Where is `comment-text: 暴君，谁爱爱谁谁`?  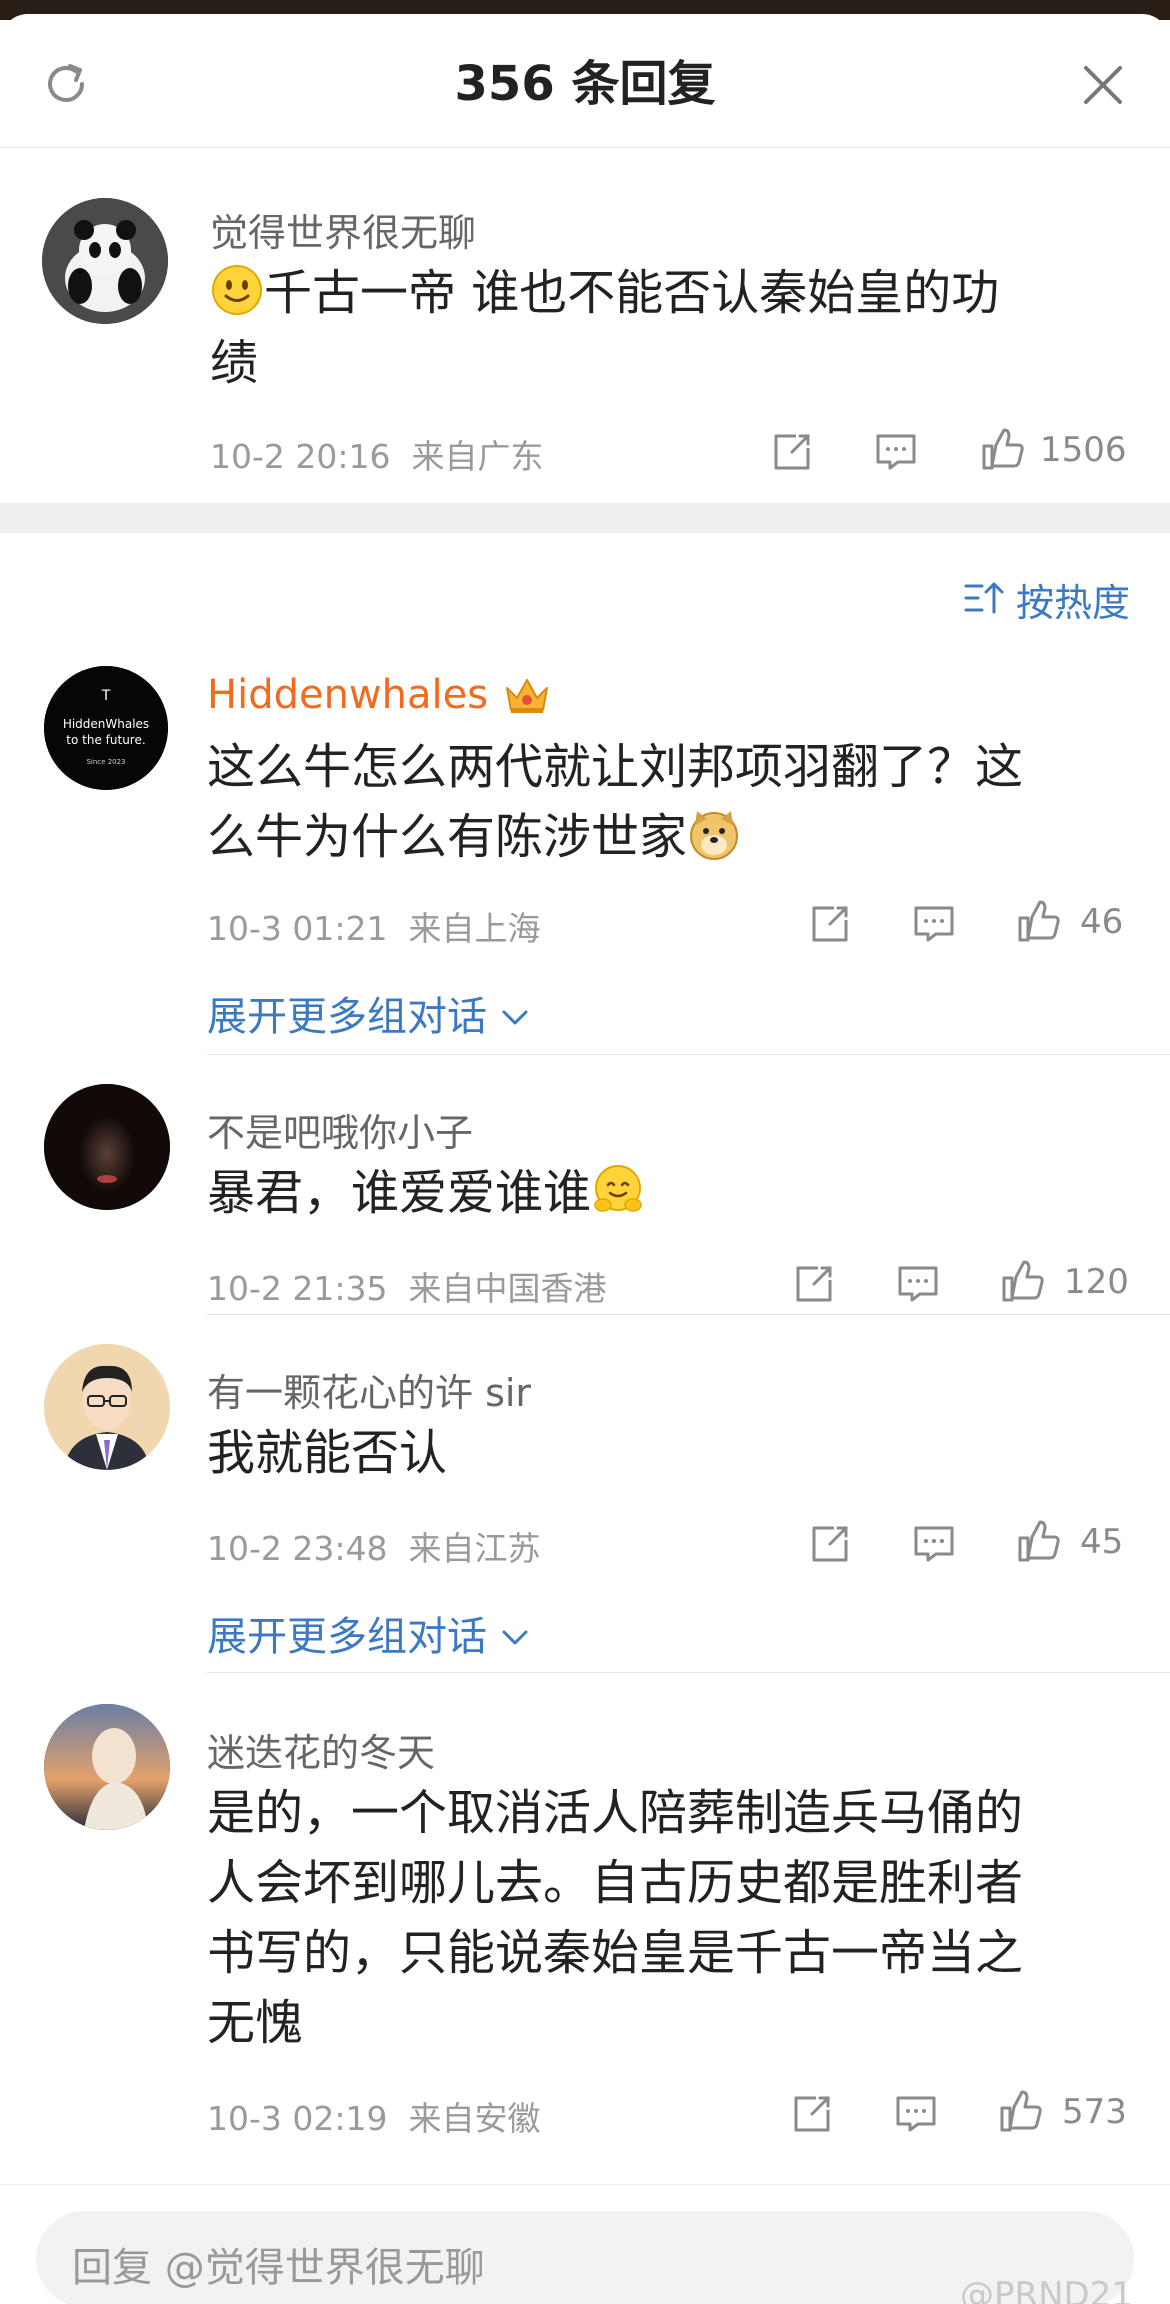 comment-text: 暴君，谁爱爱谁谁 is located at coordinates (667, 1193).